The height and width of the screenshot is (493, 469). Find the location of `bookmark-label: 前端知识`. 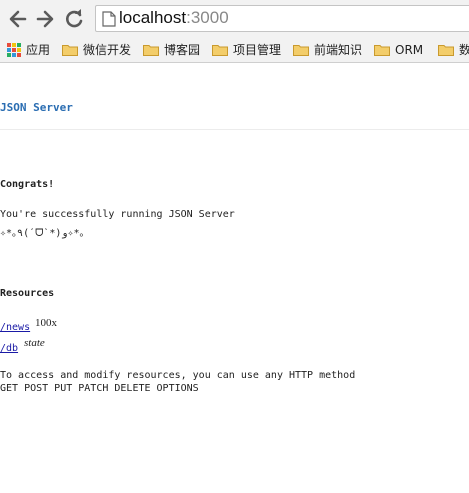

bookmark-label: 前端知识 is located at coordinates (338, 50).